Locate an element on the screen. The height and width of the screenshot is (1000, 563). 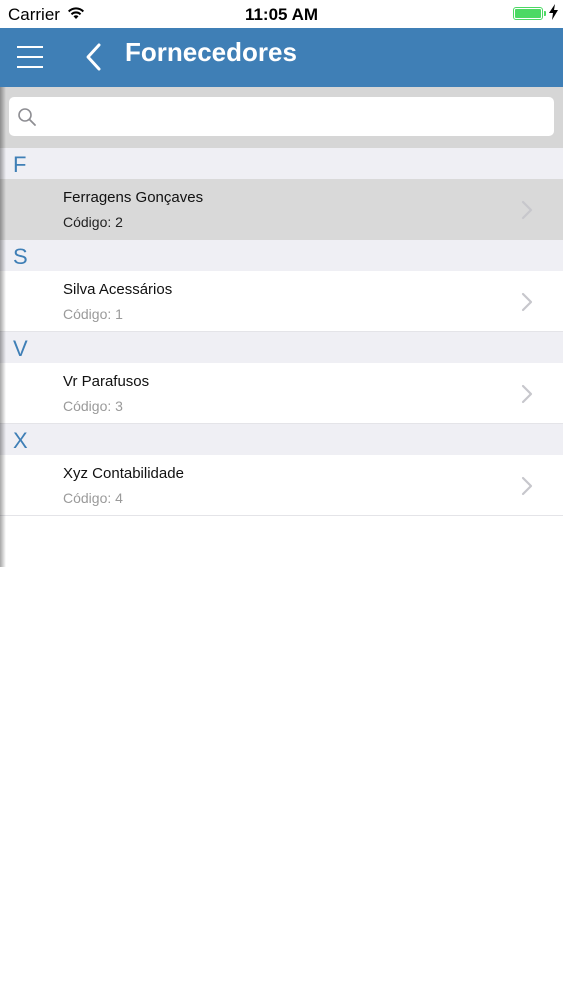
status-time: 11:05 AM is located at coordinates (281, 14).